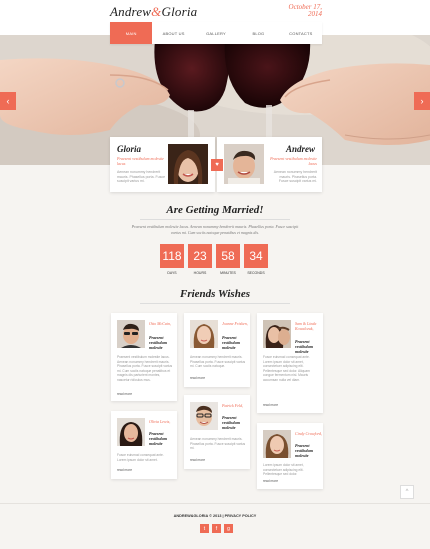 The width and height of the screenshot is (430, 549). I want to click on slider-prev-button: ‹, so click(8, 101).